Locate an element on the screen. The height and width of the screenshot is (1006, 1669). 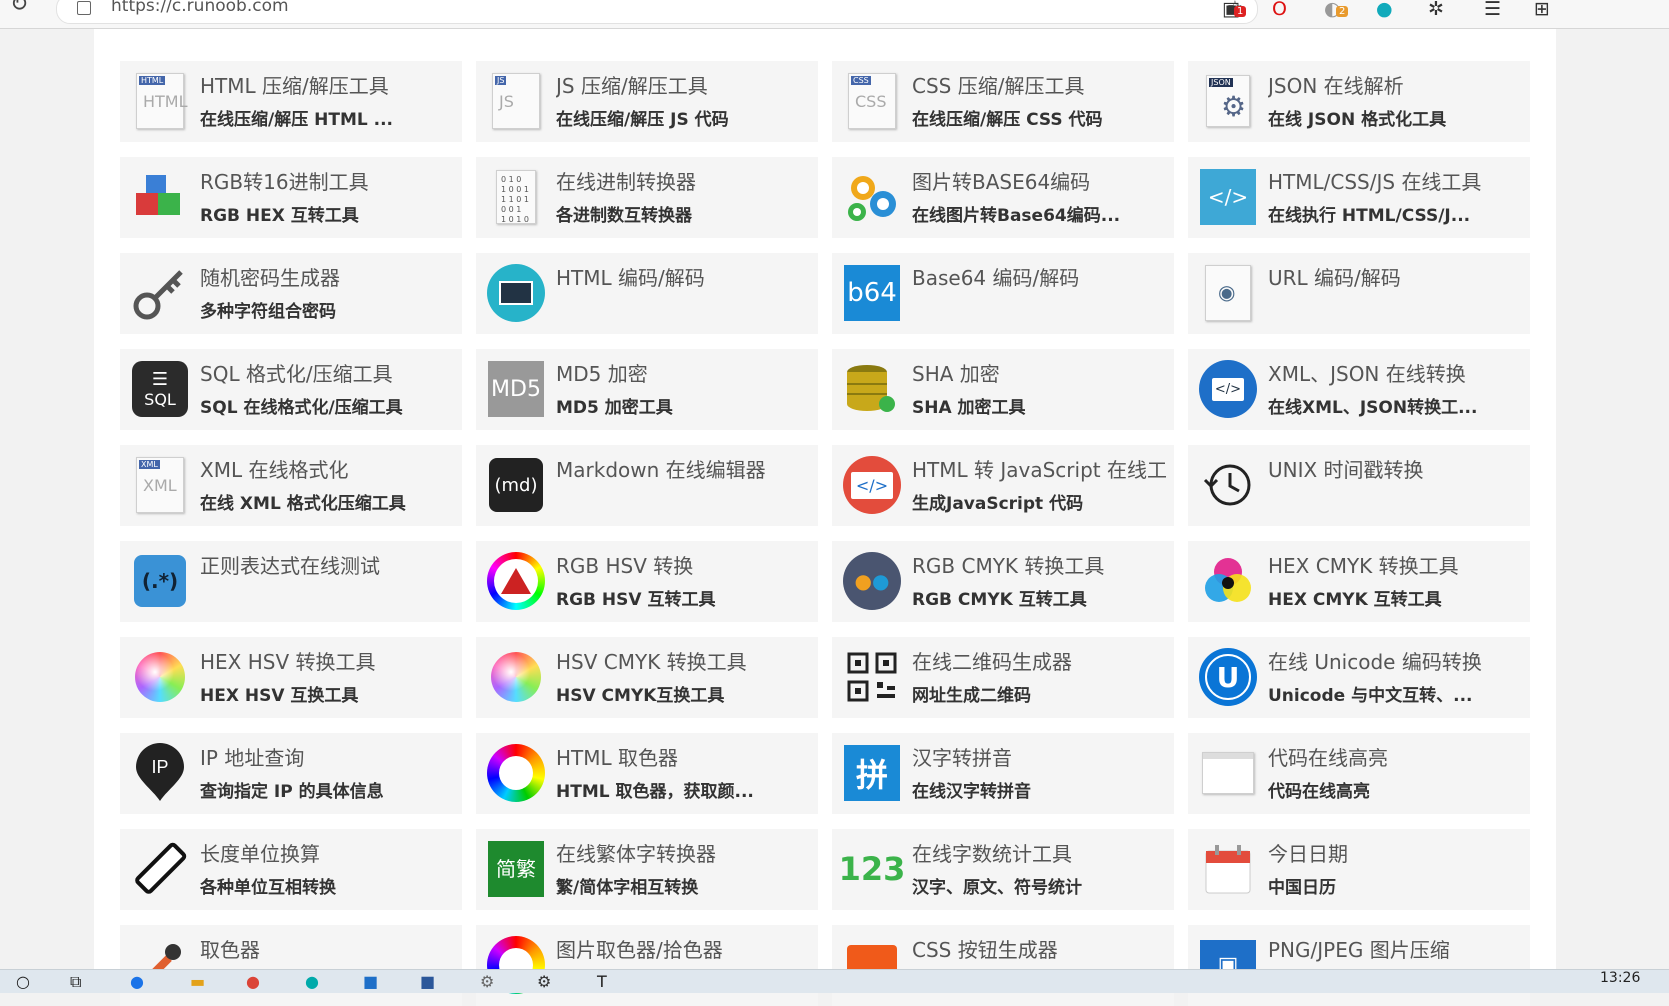
tool-title: XML、JSON 在线转换 is located at coordinates (1396, 372).